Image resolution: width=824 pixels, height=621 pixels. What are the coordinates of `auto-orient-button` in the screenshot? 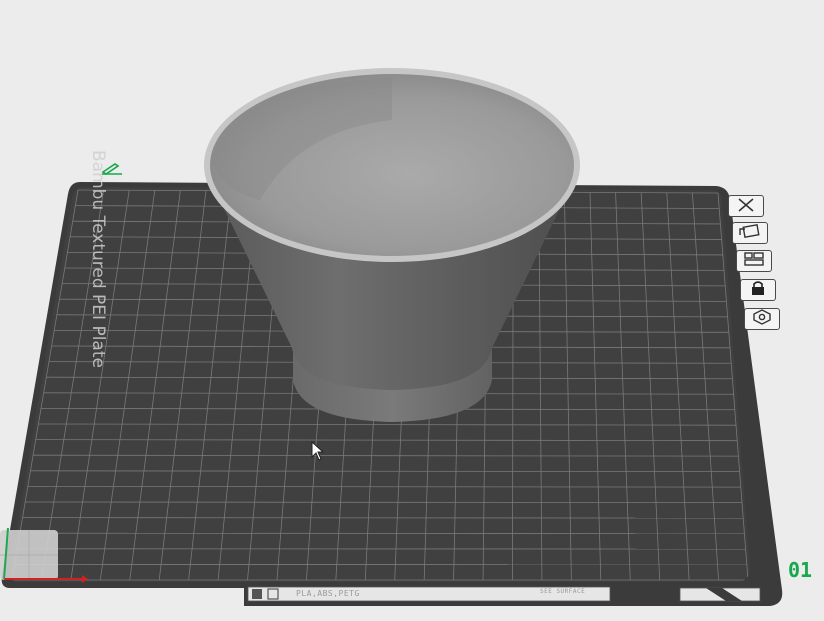 It's located at (750, 233).